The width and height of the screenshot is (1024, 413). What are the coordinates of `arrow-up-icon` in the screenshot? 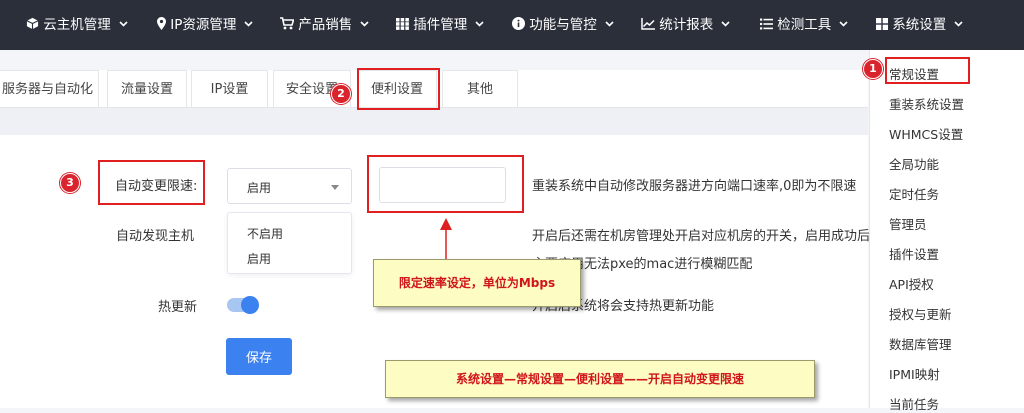 It's located at (446, 240).